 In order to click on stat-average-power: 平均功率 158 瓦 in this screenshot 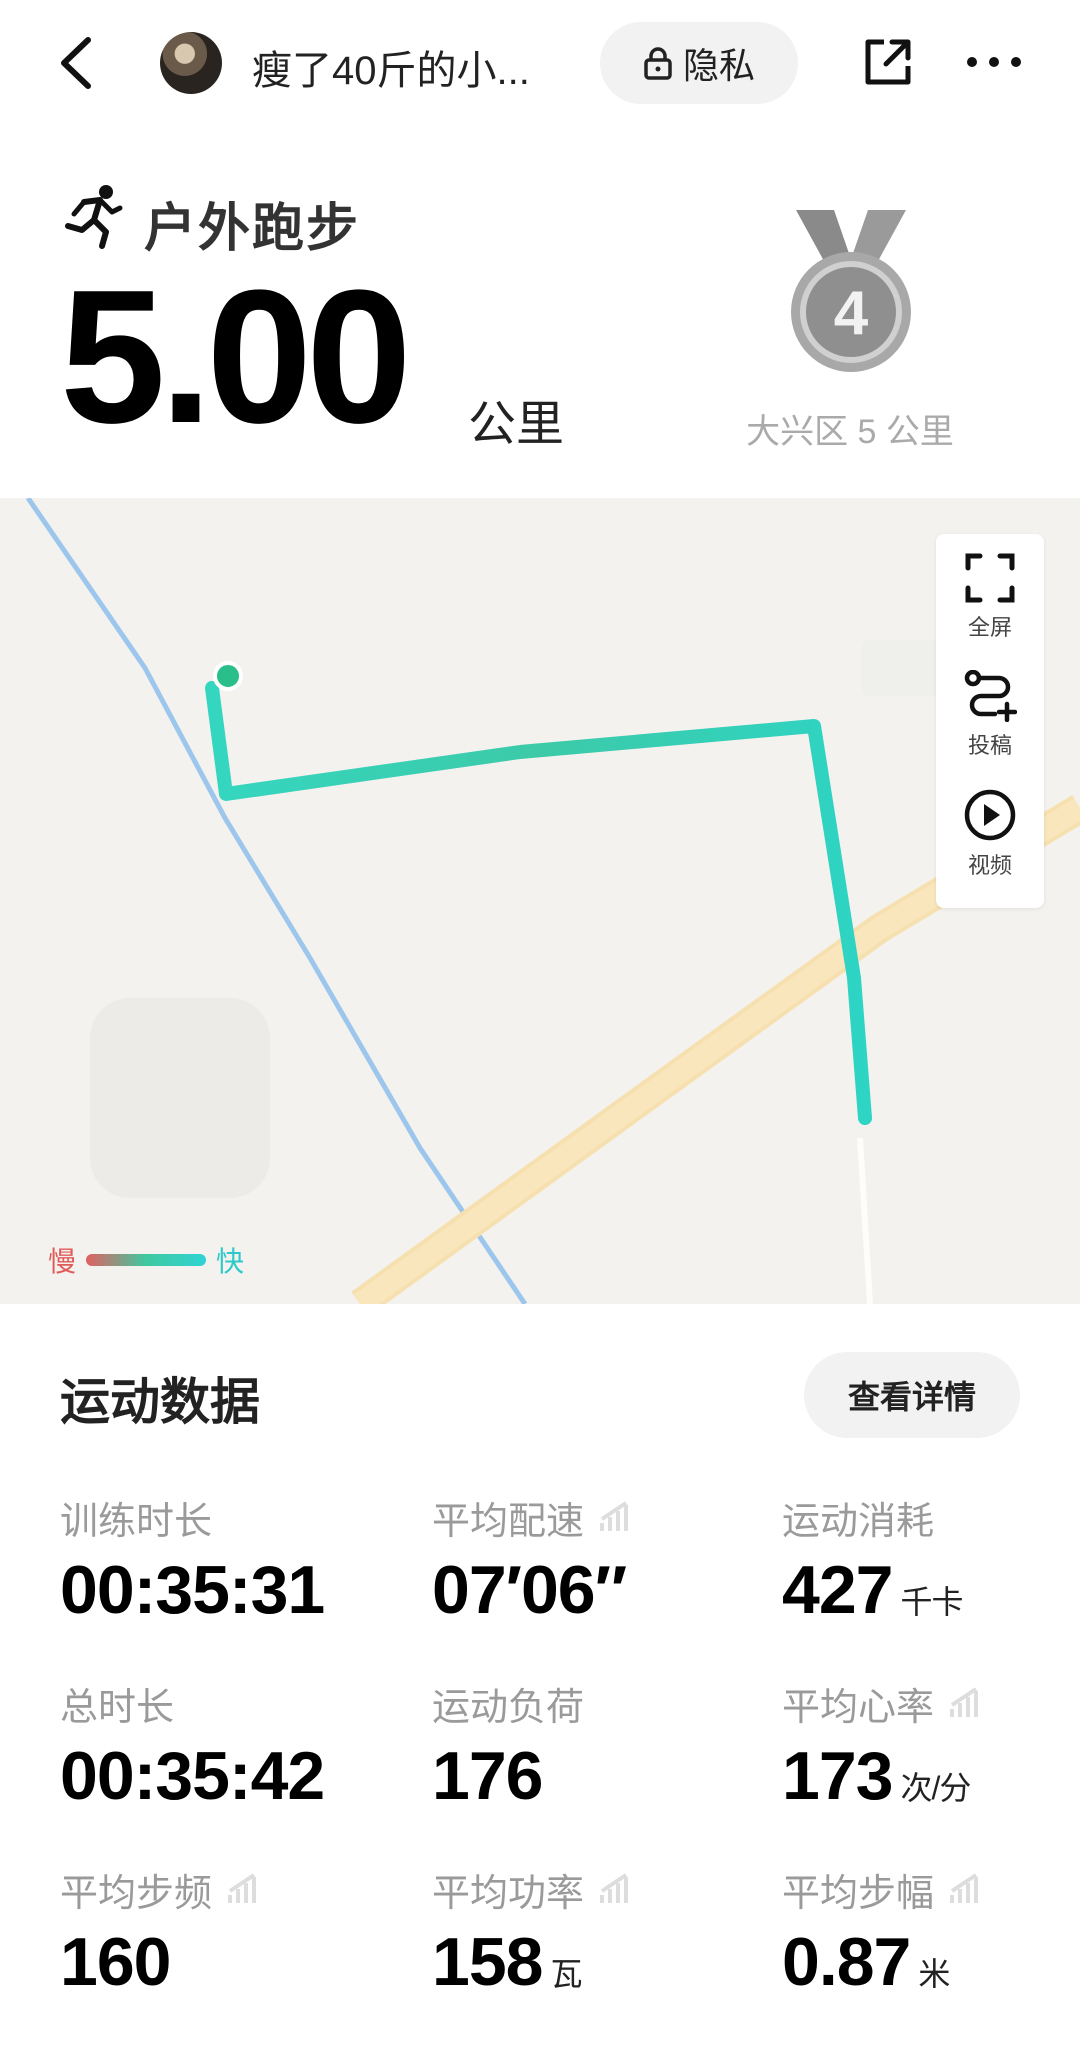, I will do `click(582, 1931)`.